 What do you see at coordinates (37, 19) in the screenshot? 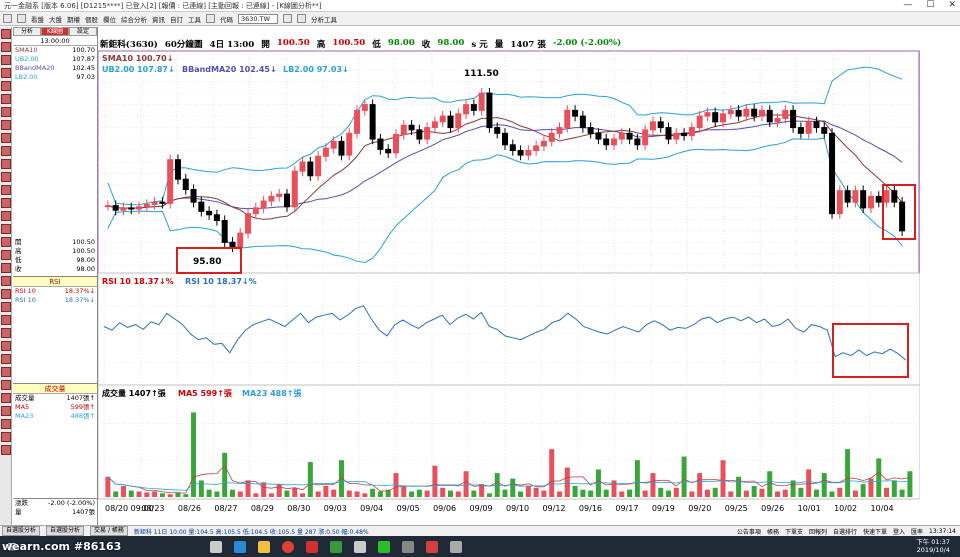
I see `menu-quotes: 看盤` at bounding box center [37, 19].